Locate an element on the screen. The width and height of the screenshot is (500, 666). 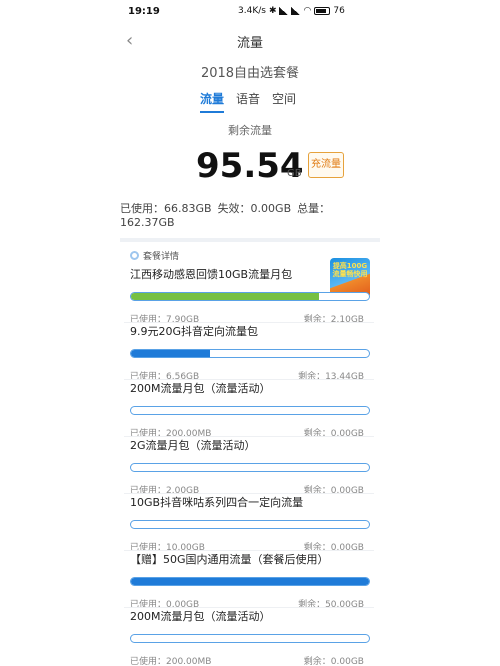
package-name: 【赠】50G国内通用流量（套餐后使用） is located at coordinates (229, 559).